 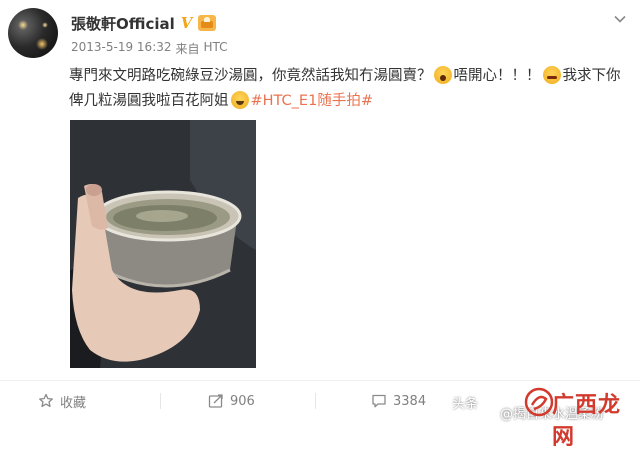 What do you see at coordinates (187, 49) in the screenshot?
I see `source-prefix: 来自` at bounding box center [187, 49].